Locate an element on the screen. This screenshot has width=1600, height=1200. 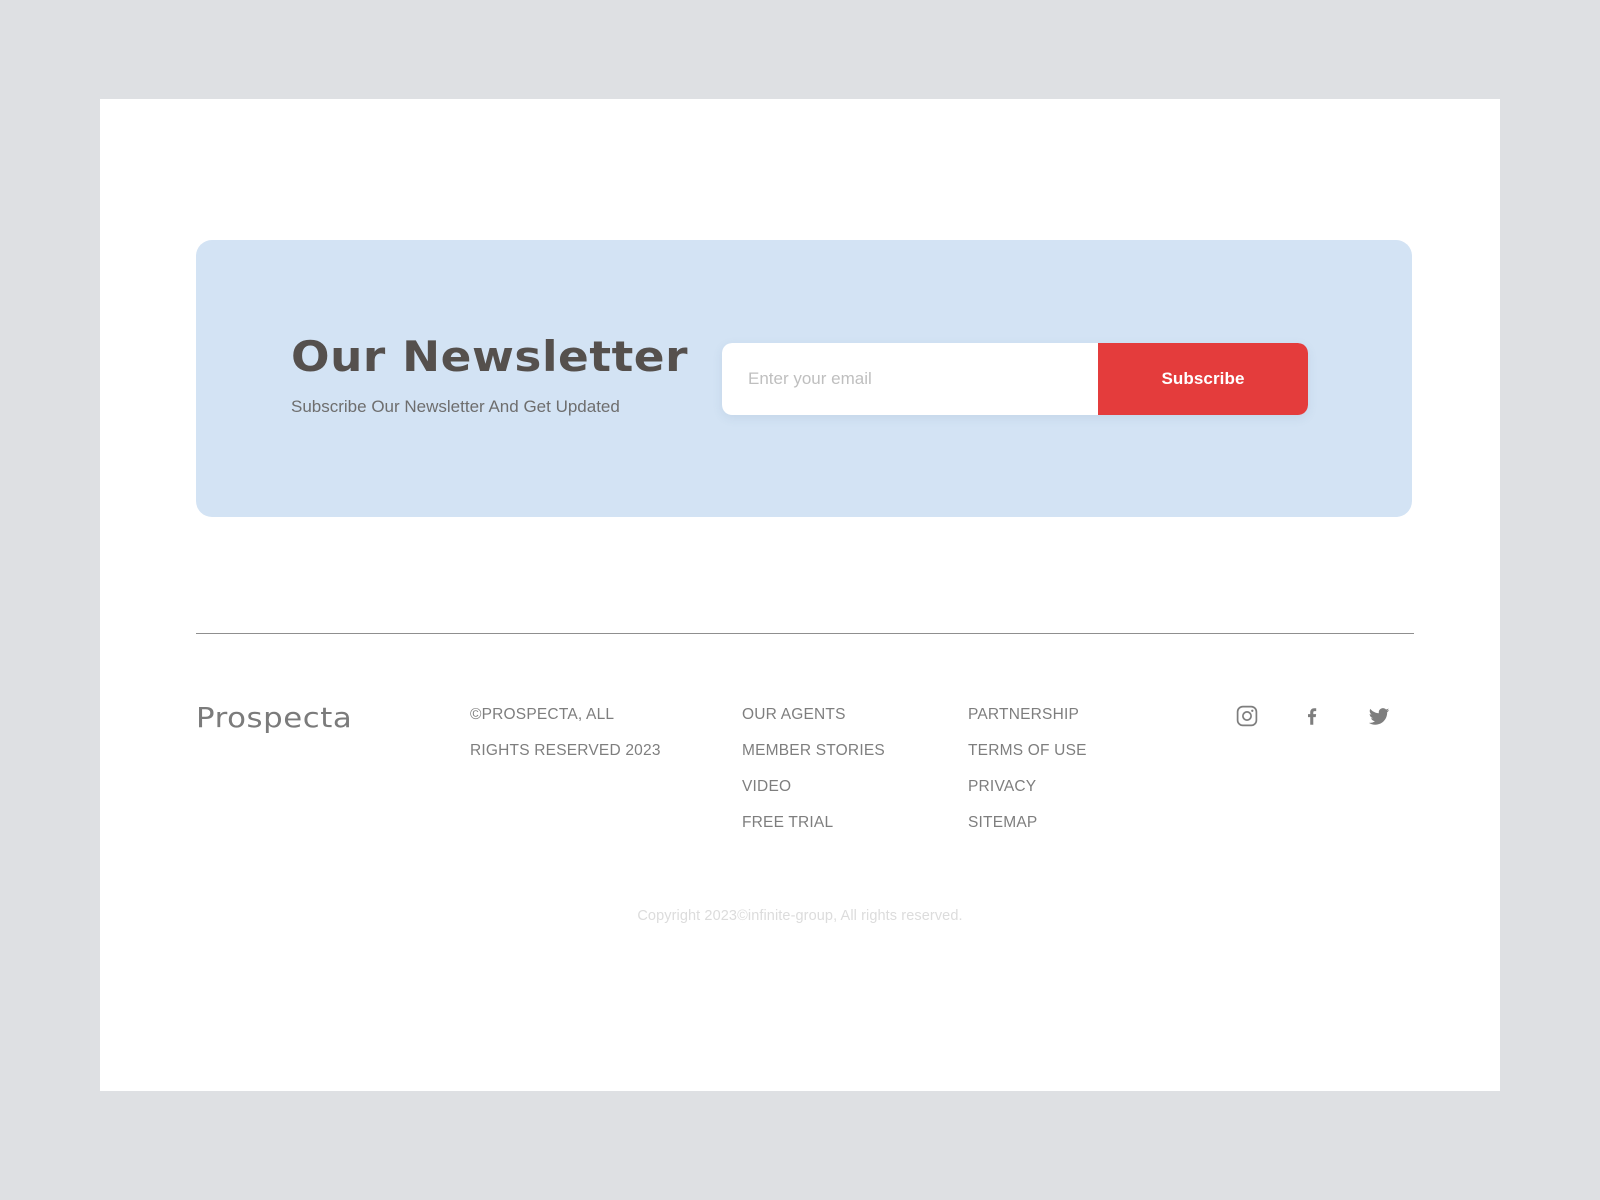
footer-link-video: VIDEO is located at coordinates (855, 787).